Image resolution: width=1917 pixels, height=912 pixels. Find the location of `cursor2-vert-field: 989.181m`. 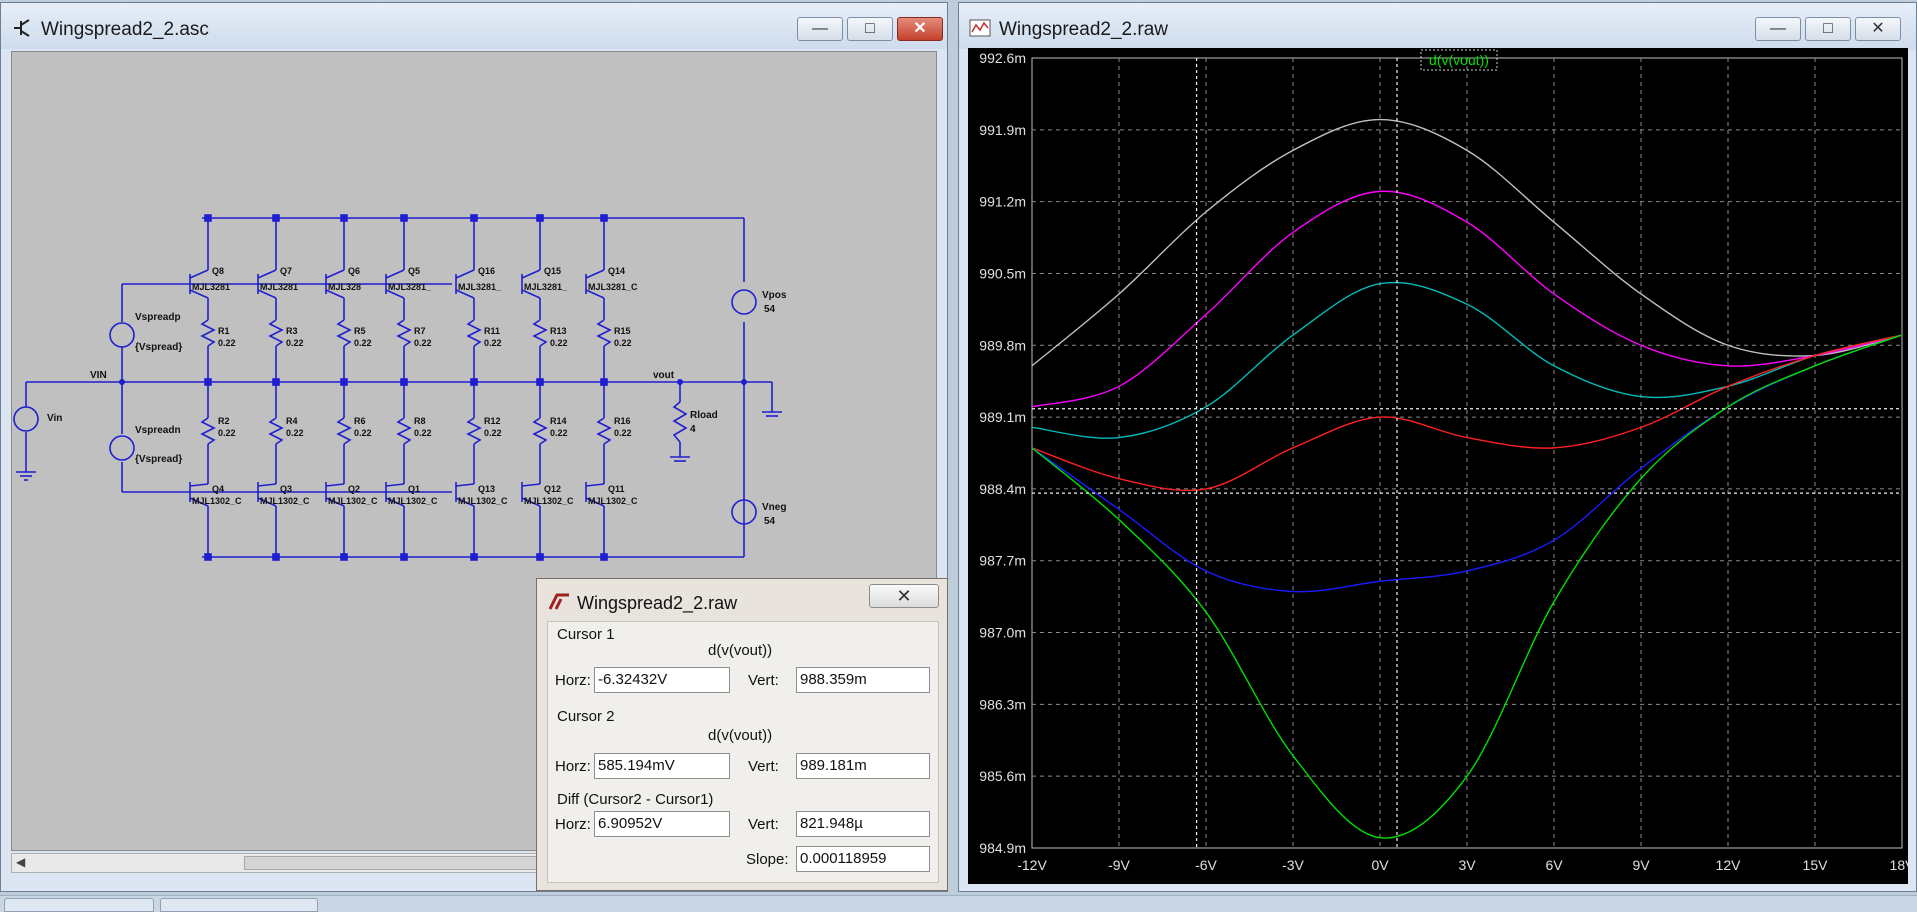

cursor2-vert-field: 989.181m is located at coordinates (863, 766).